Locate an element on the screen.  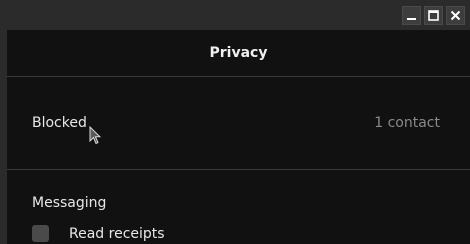
minimize-icon is located at coordinates (411, 15).